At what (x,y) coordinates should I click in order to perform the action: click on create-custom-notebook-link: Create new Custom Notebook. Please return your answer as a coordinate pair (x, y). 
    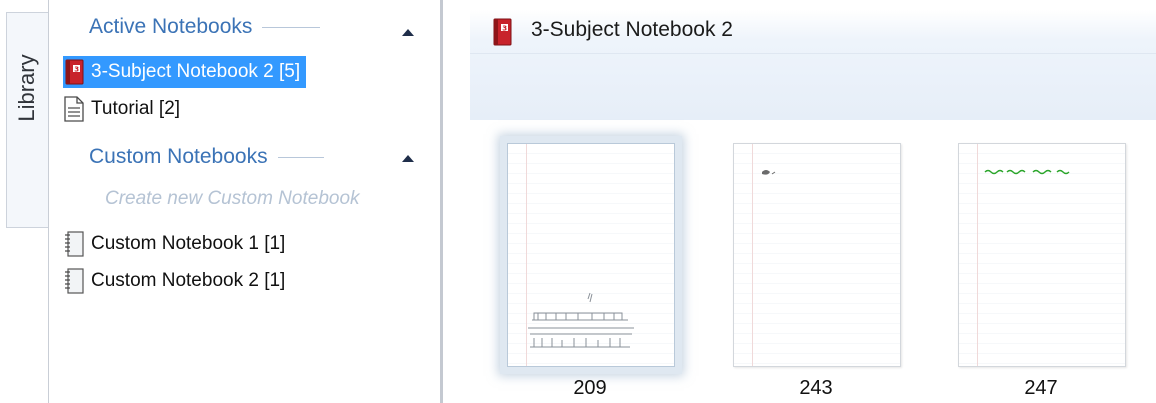
    Looking at the image, I should click on (232, 199).